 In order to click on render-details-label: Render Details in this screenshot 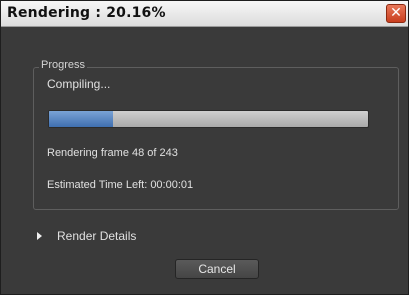, I will do `click(97, 236)`.